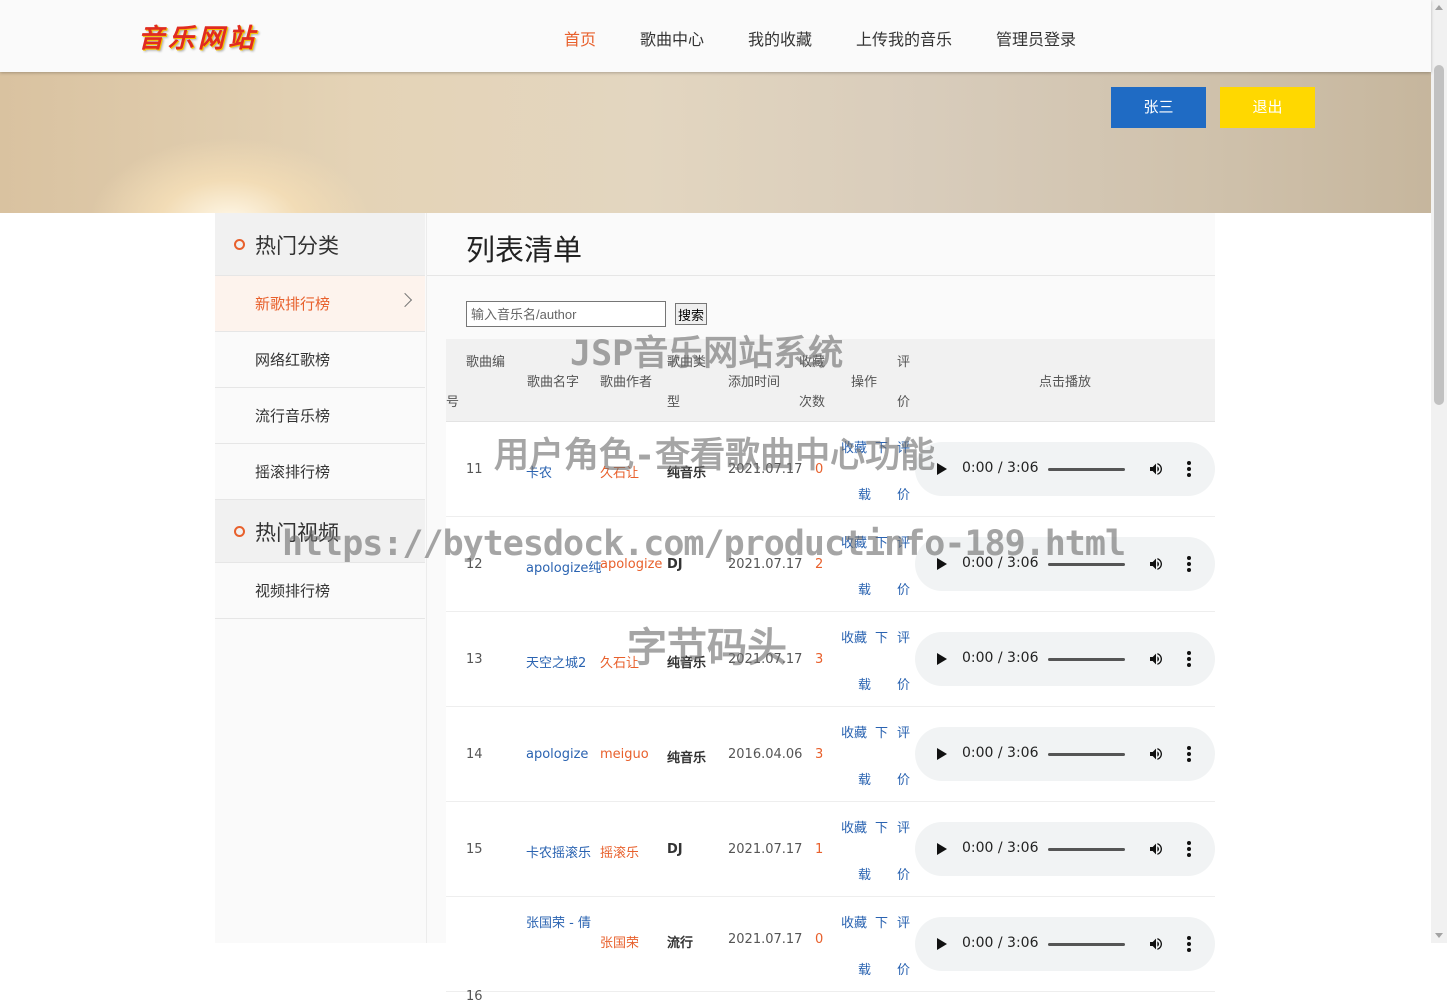 This screenshot has height=1004, width=1447. What do you see at coordinates (1439, 7) in the screenshot?
I see `scroll-up-arrow-icon` at bounding box center [1439, 7].